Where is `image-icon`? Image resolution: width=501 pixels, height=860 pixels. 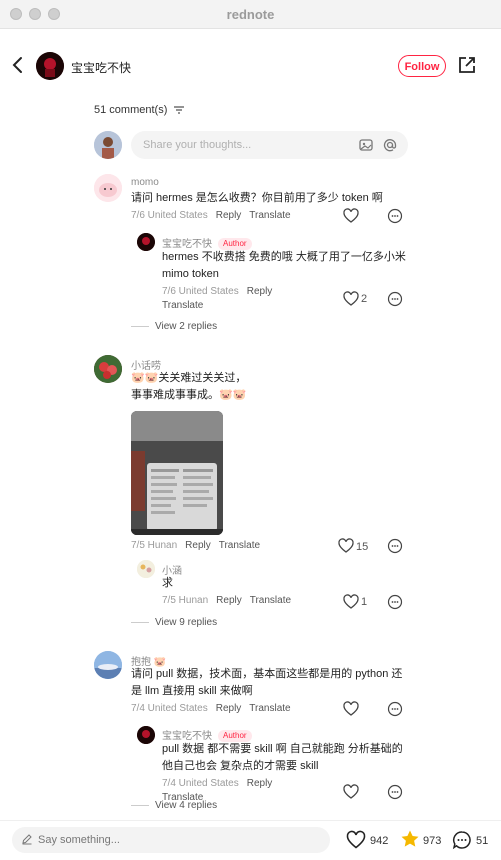
image-icon is located at coordinates (366, 145).